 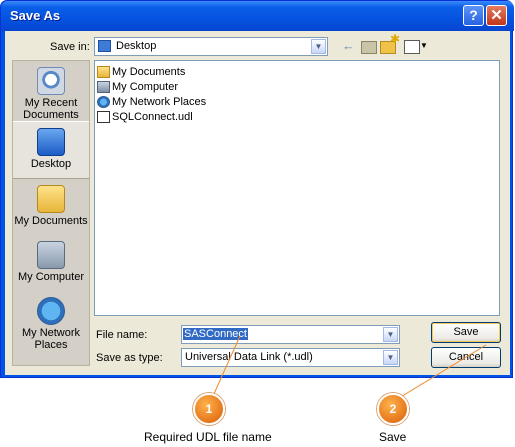 I want to click on callout-badge-2: 2, so click(x=393, y=409).